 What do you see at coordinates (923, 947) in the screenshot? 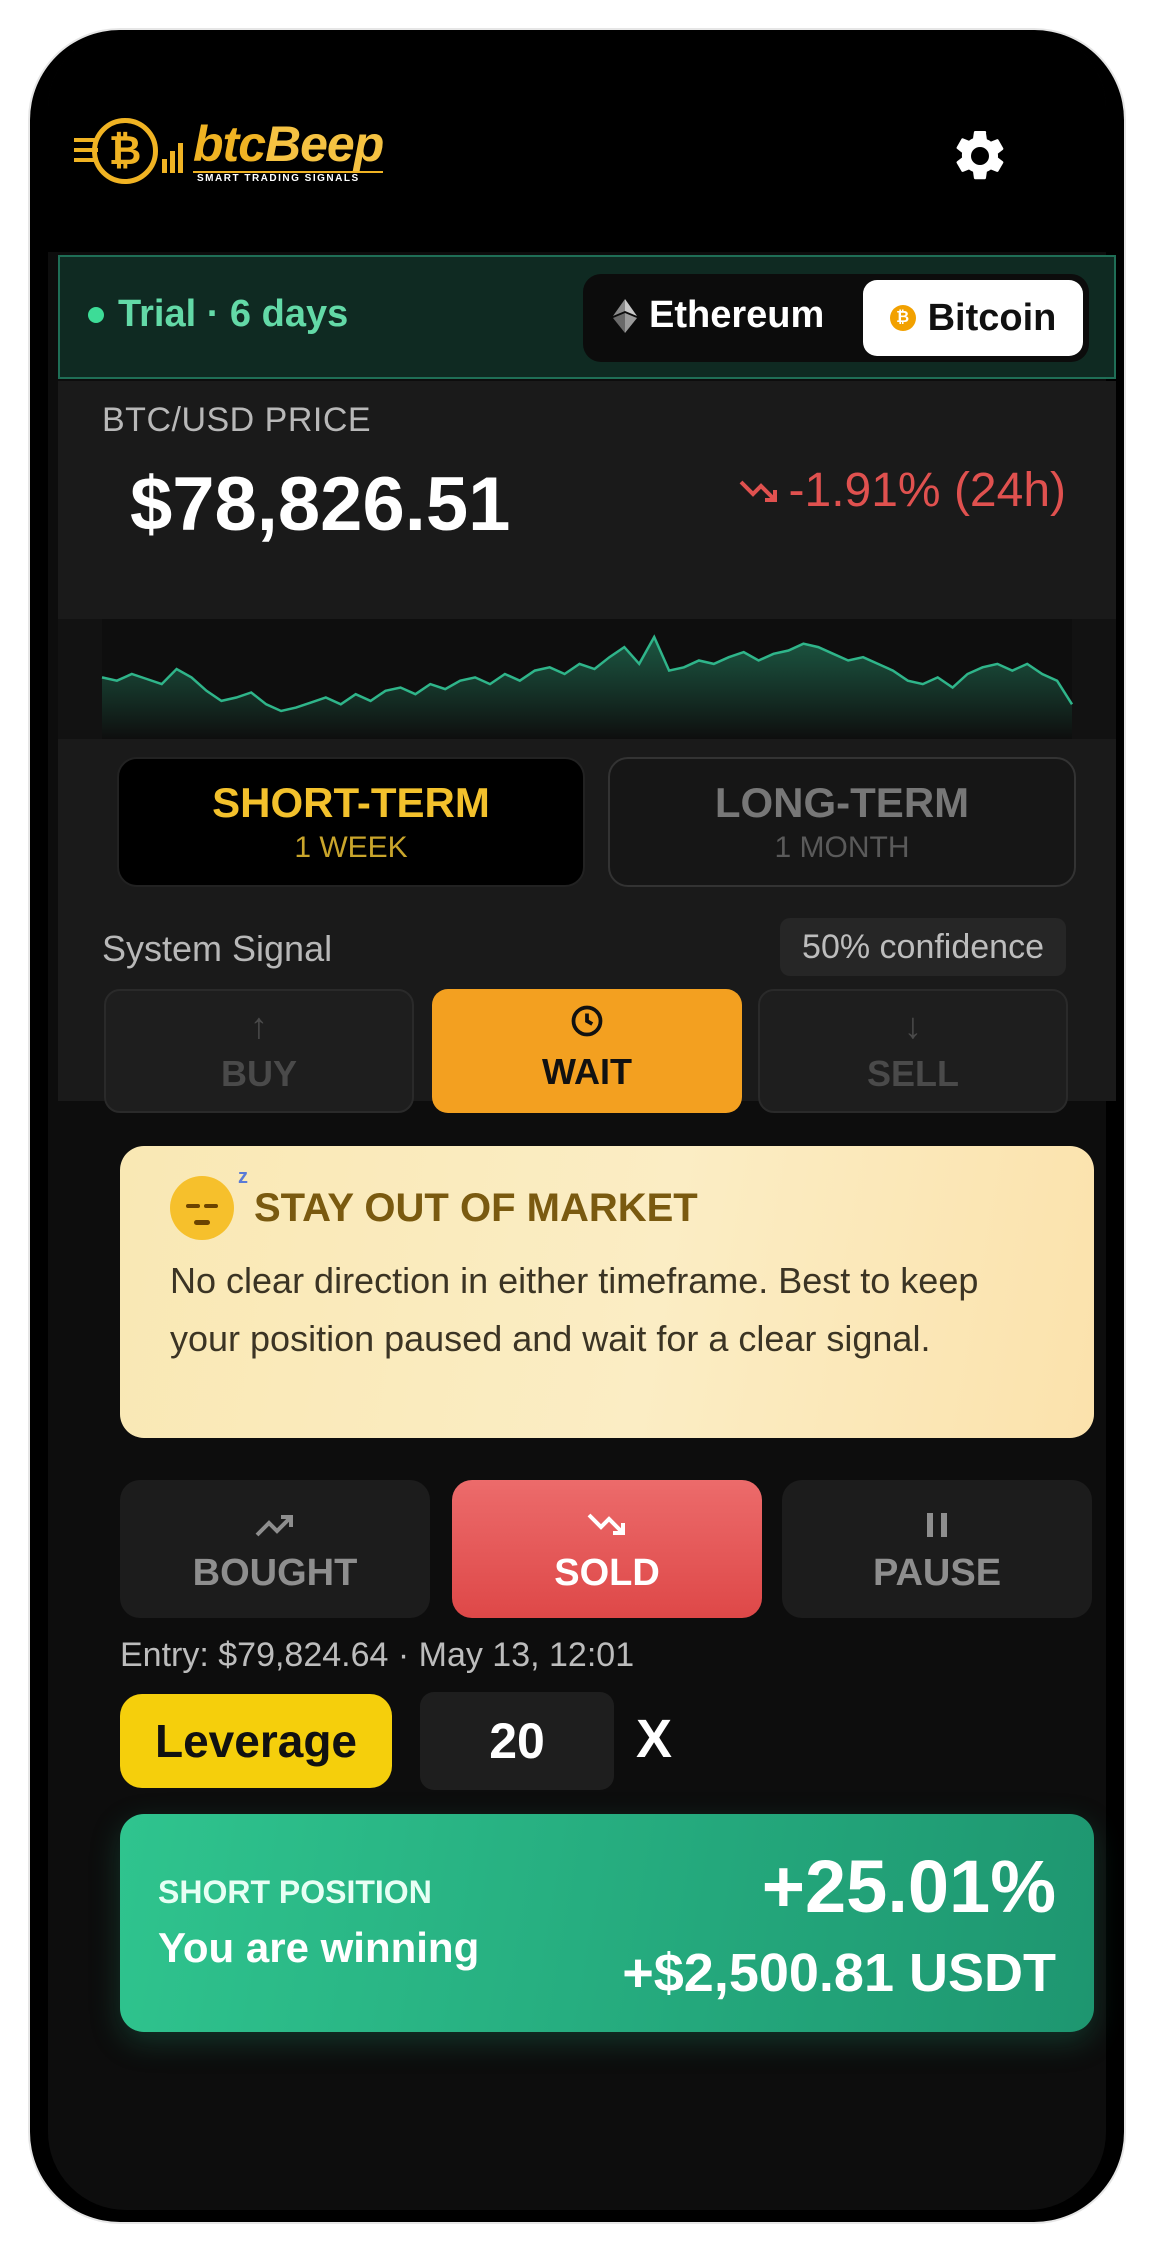
I see `confidence-badge: 50% confidence` at bounding box center [923, 947].